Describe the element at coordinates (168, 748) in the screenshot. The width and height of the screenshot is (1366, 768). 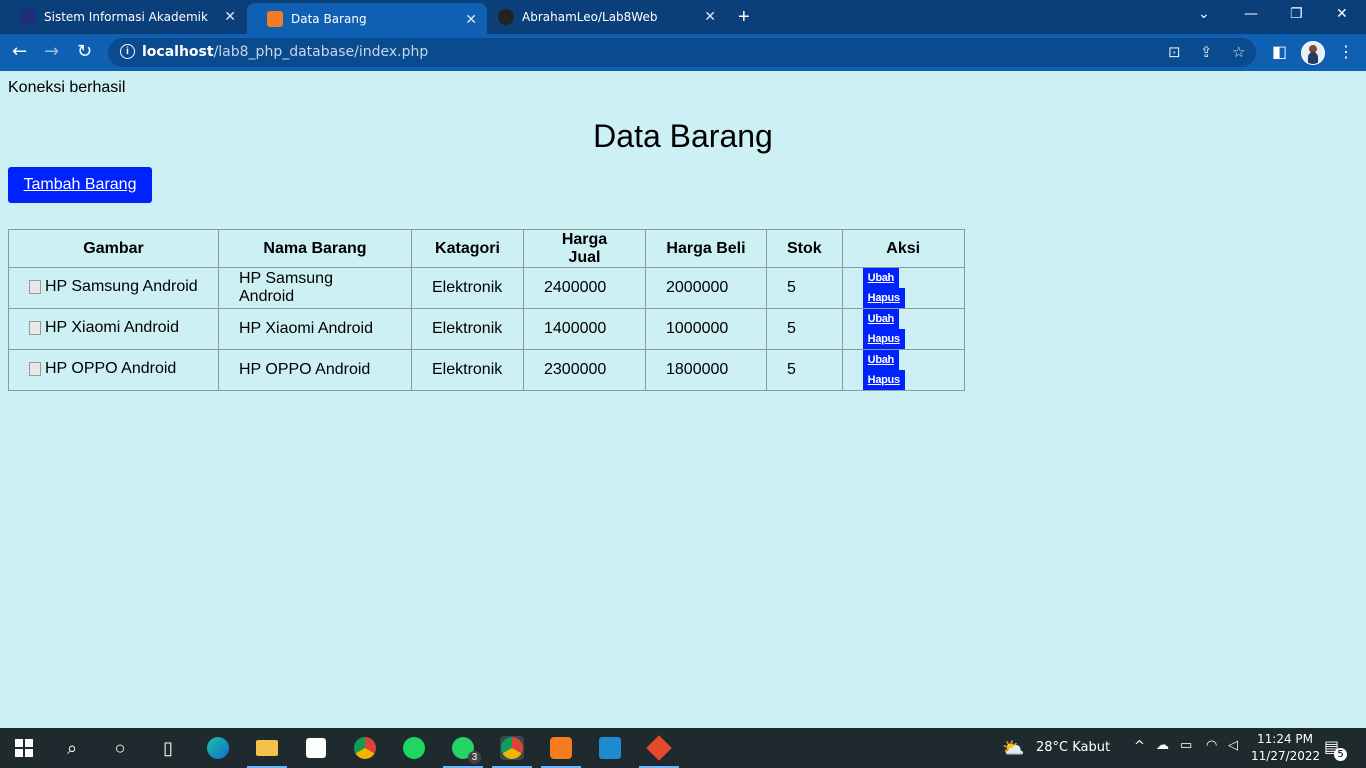
I see `task-view-icon: ▯` at that location.